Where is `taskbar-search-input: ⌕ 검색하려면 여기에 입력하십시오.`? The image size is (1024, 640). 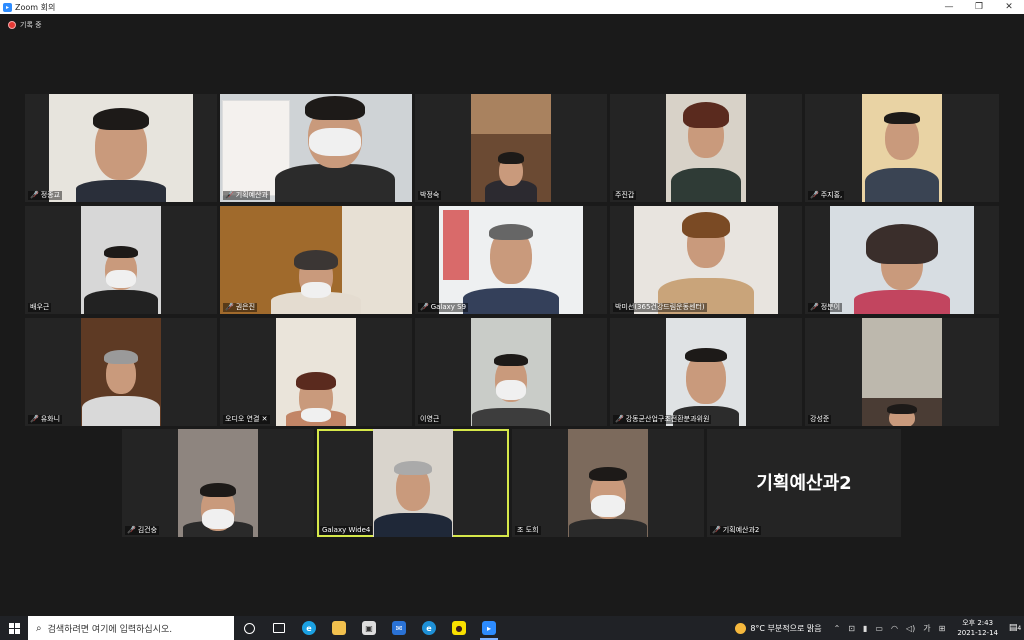 taskbar-search-input: ⌕ 검색하려면 여기에 입력하십시오. is located at coordinates (131, 628).